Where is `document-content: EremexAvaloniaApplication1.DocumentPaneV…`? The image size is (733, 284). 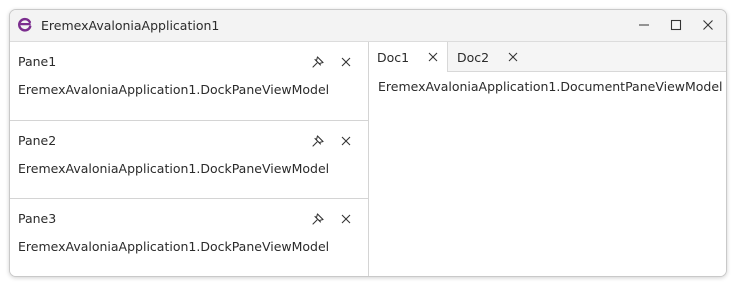 document-content: EremexAvaloniaApplication1.DocumentPaneV… is located at coordinates (550, 86).